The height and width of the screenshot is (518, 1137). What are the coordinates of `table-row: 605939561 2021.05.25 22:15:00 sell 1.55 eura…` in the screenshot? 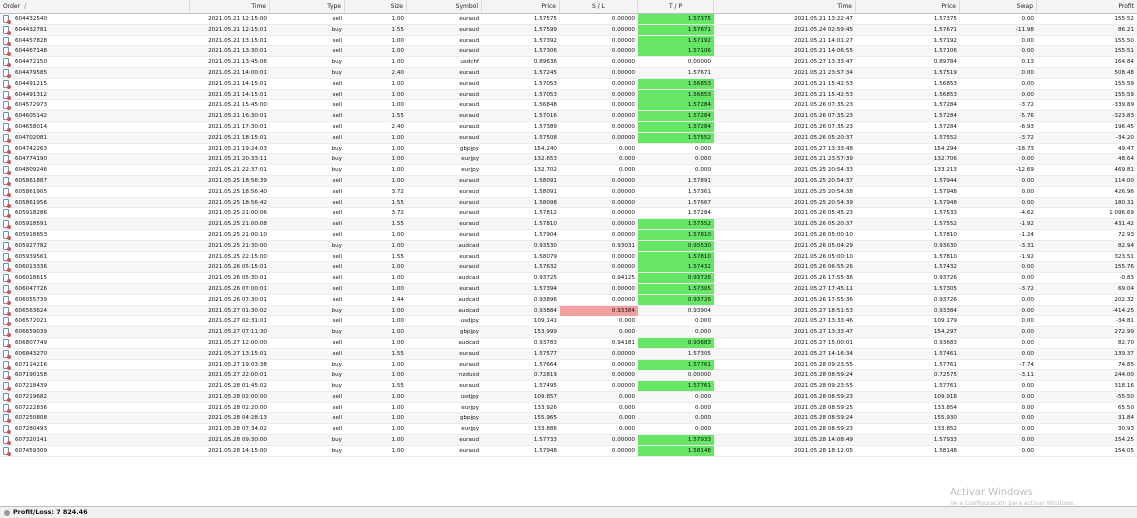 It's located at (568, 257).